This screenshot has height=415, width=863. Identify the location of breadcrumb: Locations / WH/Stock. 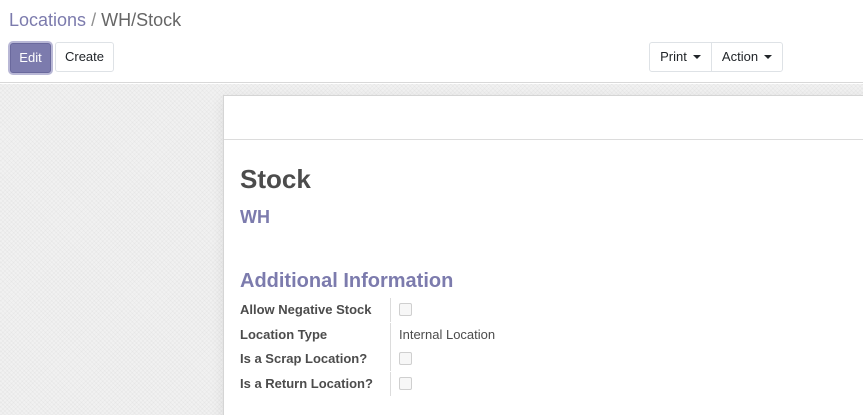
(95, 20).